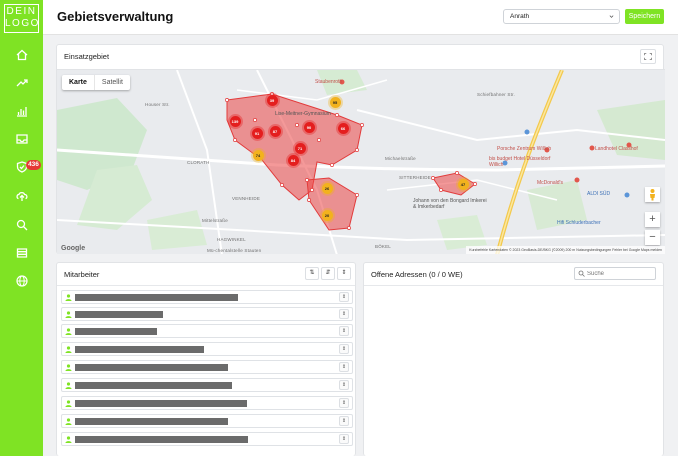 The image size is (678, 456). Describe the element at coordinates (22, 55) in the screenshot. I see `home-icon` at that location.